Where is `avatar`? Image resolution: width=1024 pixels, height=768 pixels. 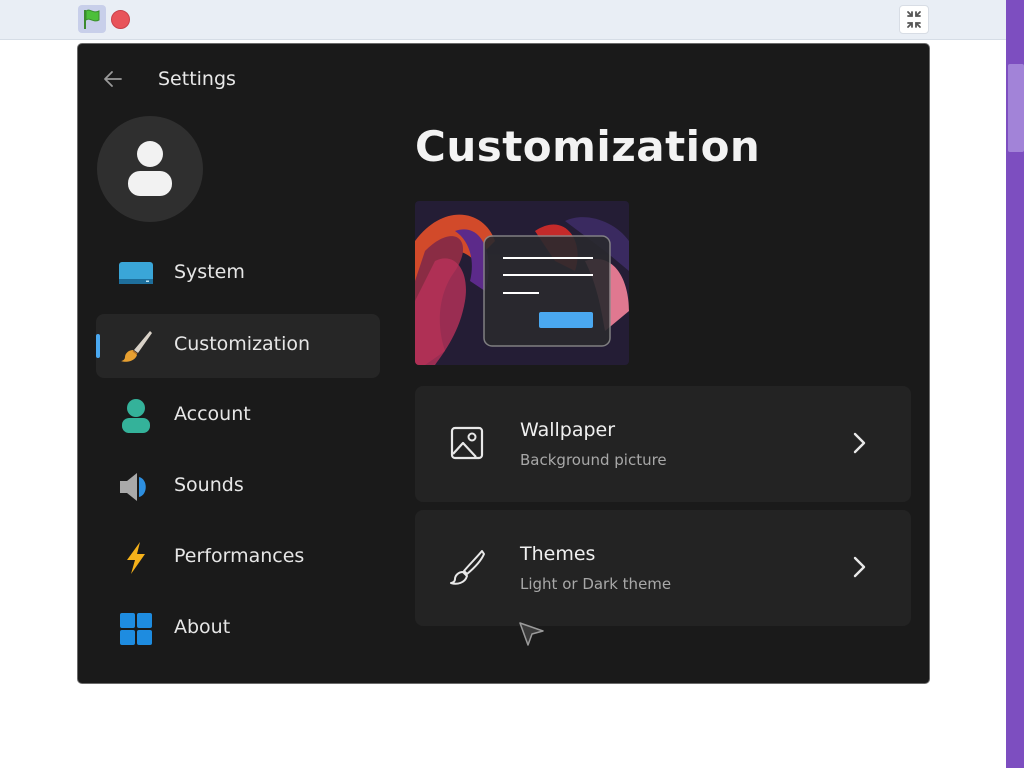 avatar is located at coordinates (150, 169).